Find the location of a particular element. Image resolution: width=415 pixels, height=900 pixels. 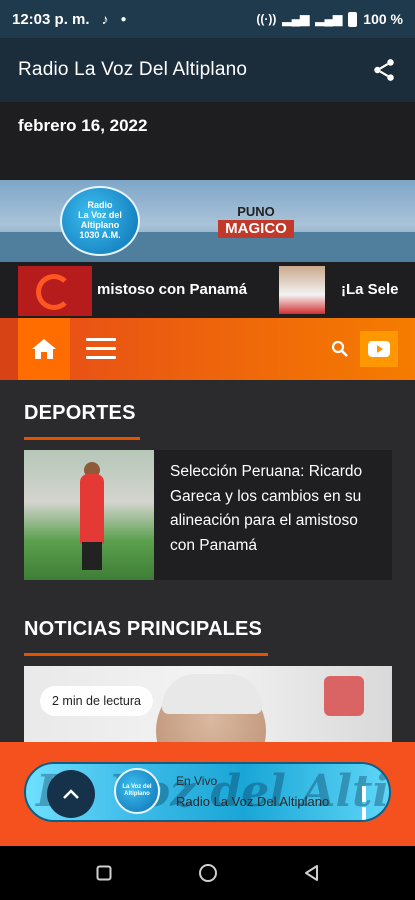

youtube-icon is located at coordinates (379, 349).